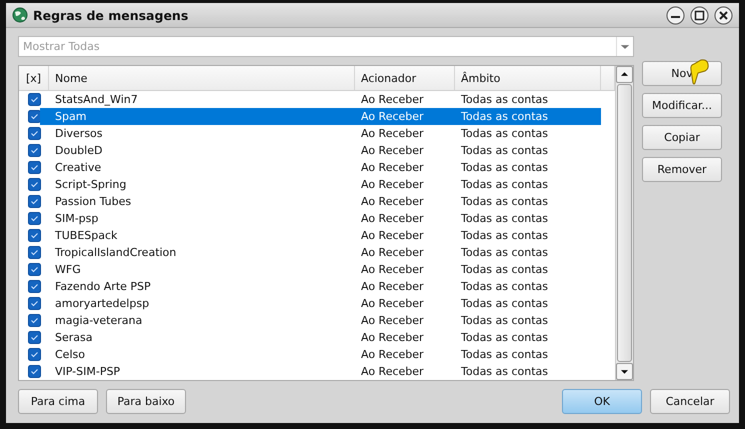 The width and height of the screenshot is (745, 429). I want to click on column-header: Acionador, so click(405, 78).